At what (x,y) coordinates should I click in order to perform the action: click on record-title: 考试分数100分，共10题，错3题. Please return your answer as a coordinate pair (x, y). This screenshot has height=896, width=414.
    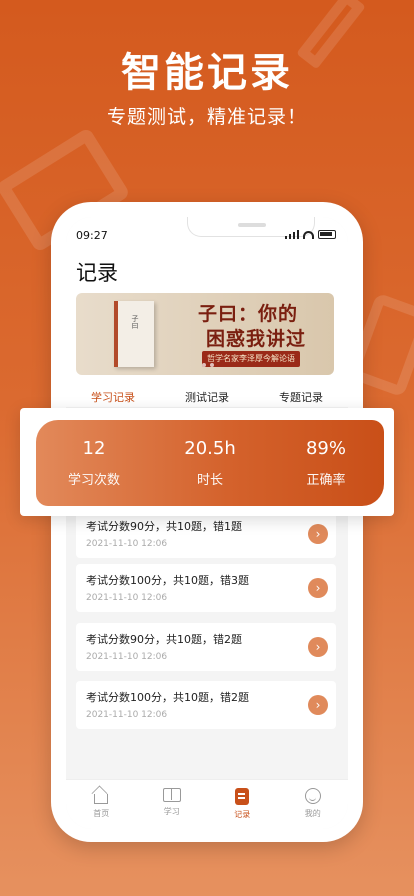
    Looking at the image, I should click on (167, 580).